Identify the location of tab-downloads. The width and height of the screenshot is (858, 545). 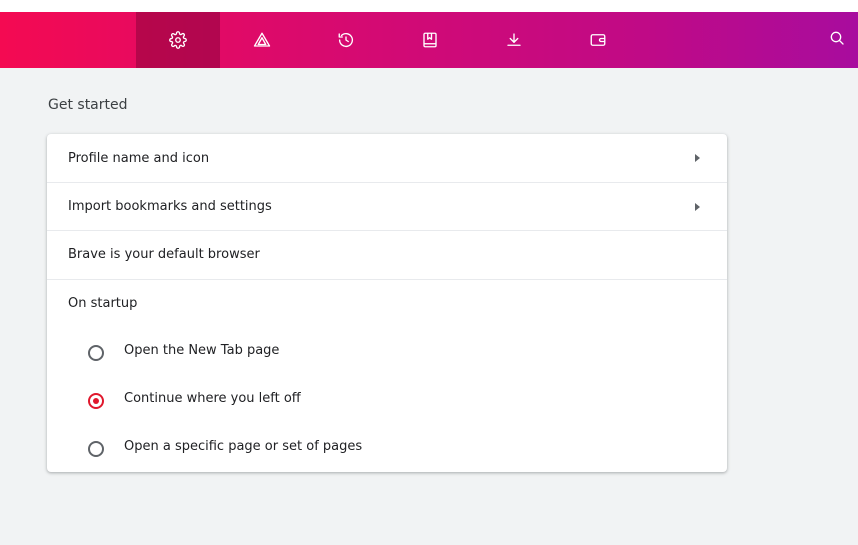
(514, 40).